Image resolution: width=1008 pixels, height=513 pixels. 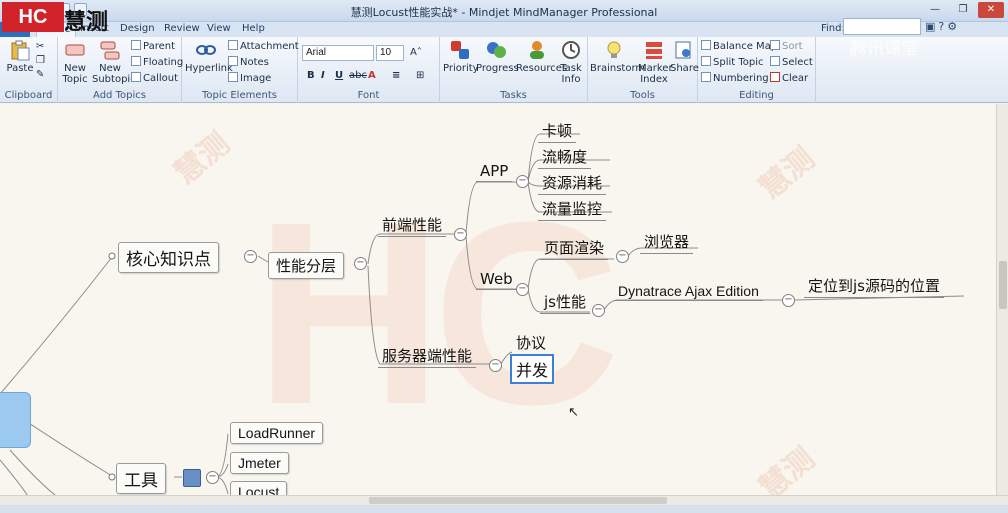 What do you see at coordinates (40, 60) in the screenshot?
I see `copy-icon: ❐` at bounding box center [40, 60].